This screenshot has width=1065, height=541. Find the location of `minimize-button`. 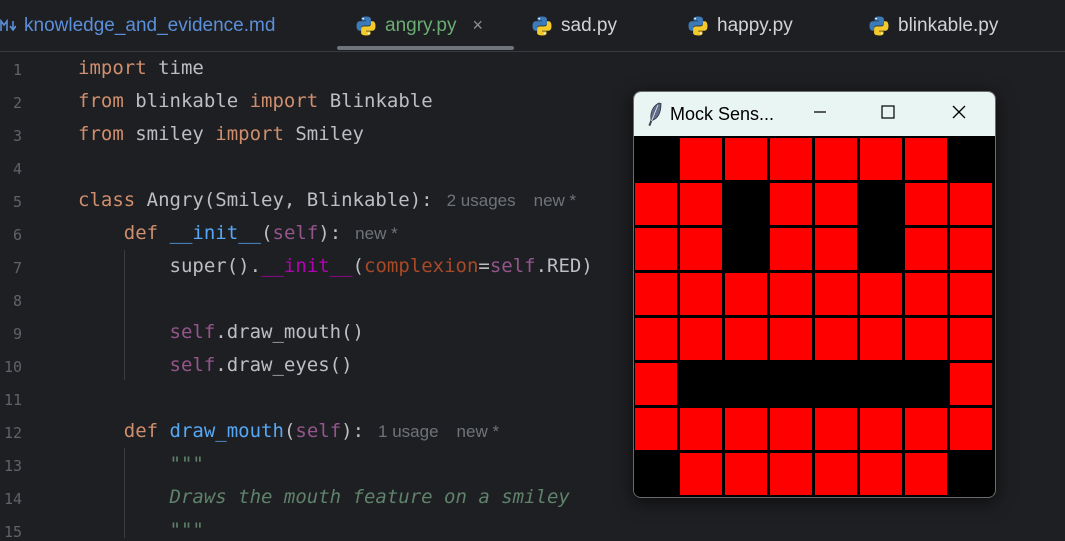

minimize-button is located at coordinates (820, 114).